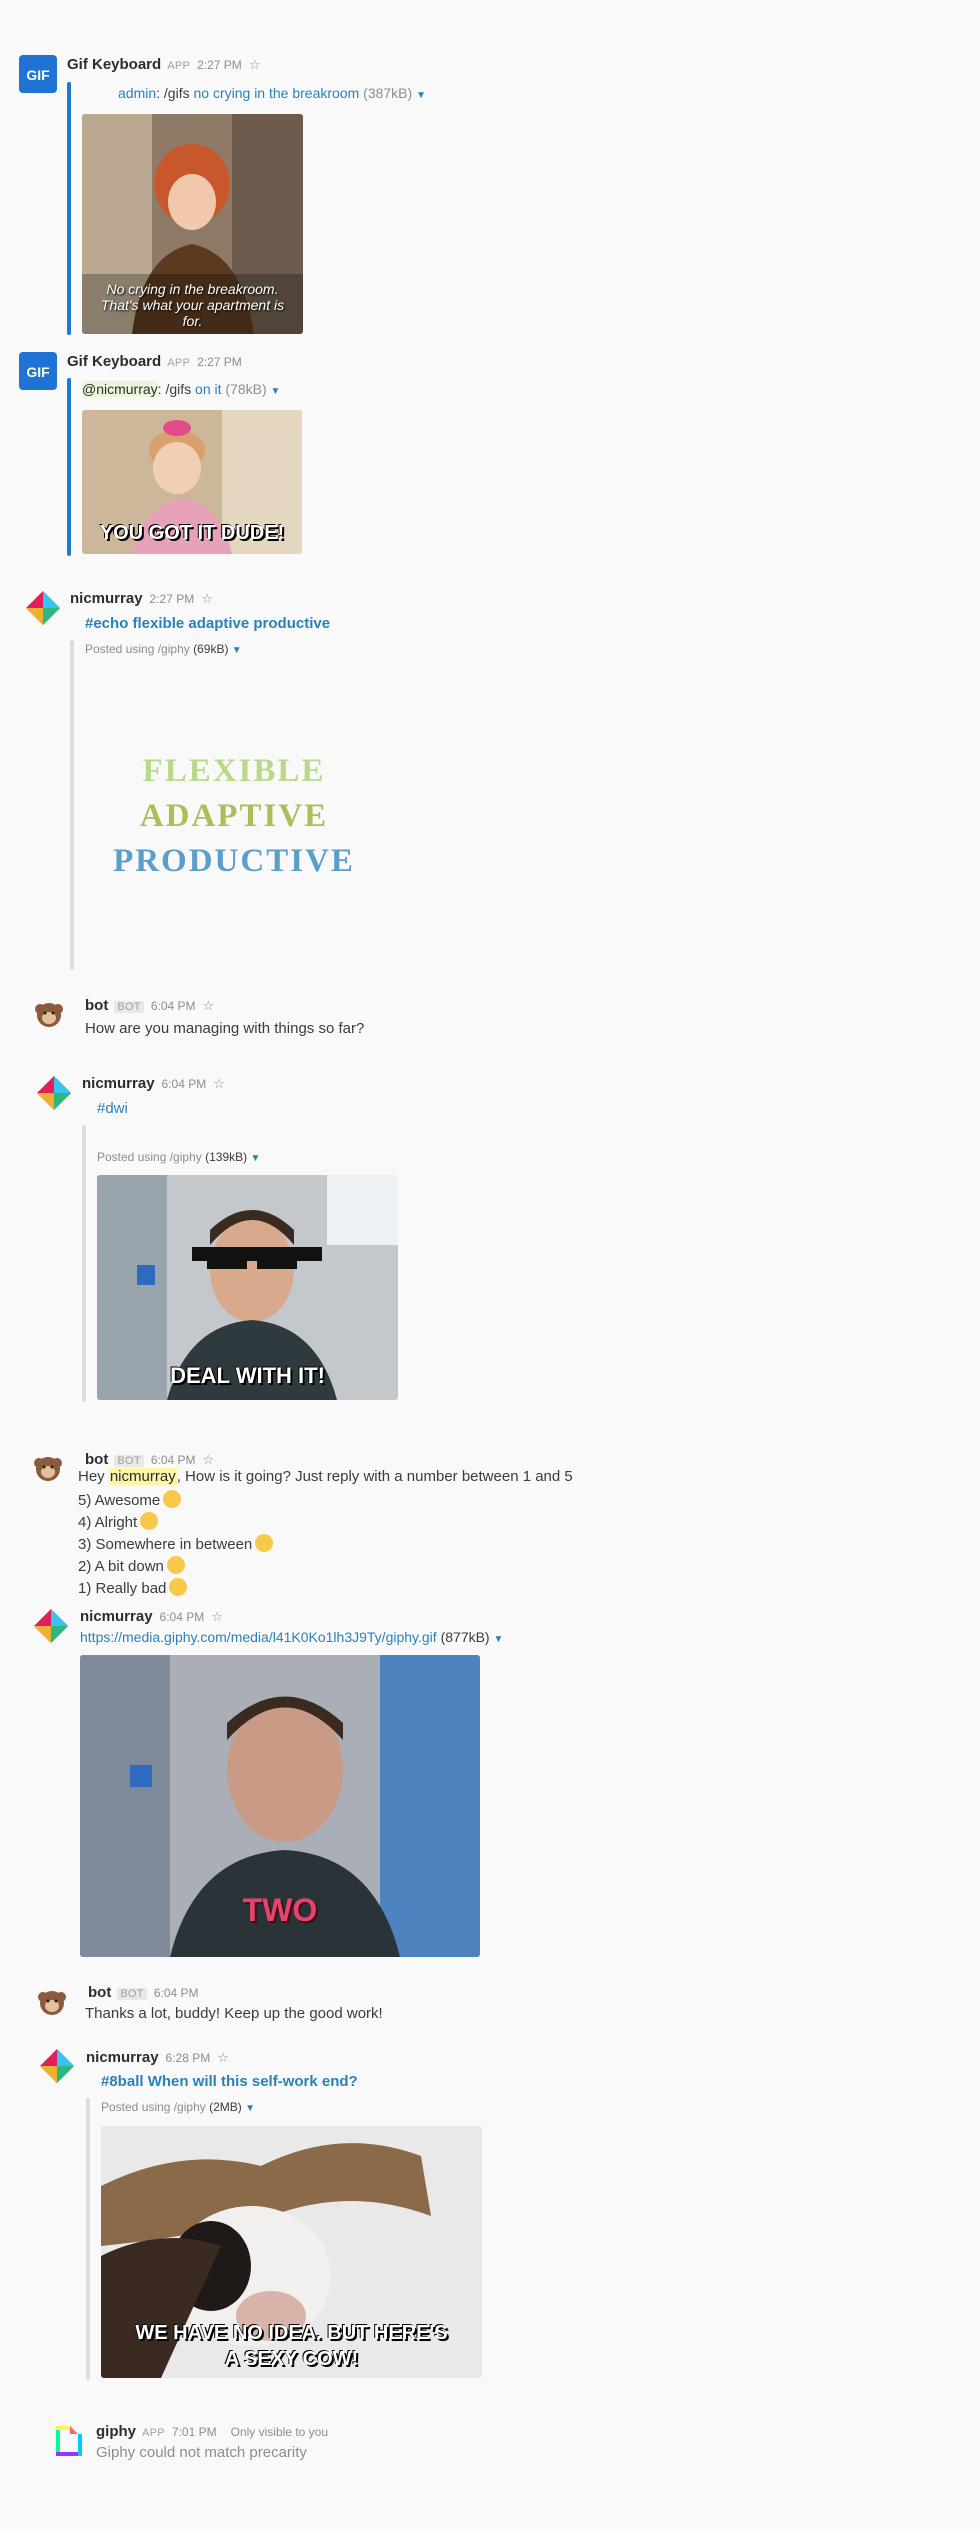  Describe the element at coordinates (108, 1522) in the screenshot. I see `option-label: 4) Alright` at that location.